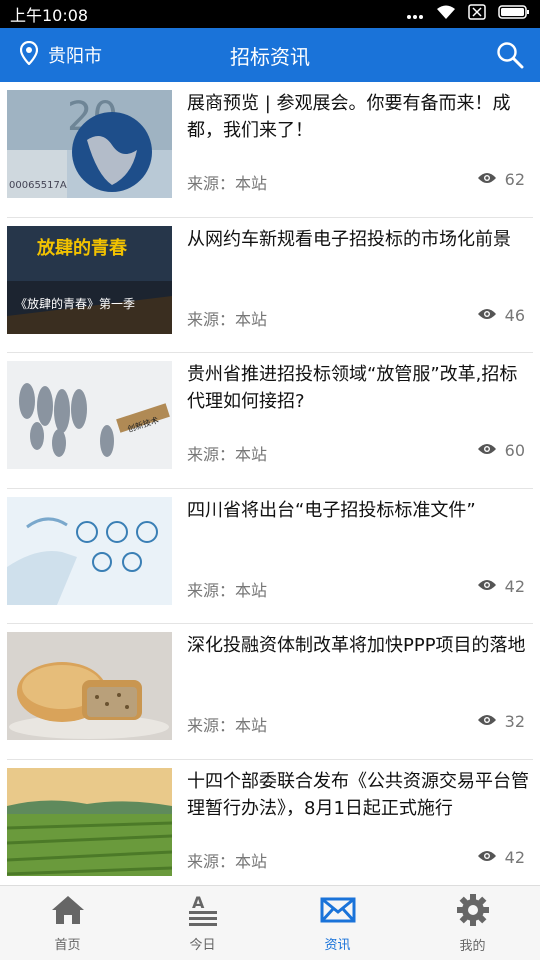 Image resolution: width=540 pixels, height=960 pixels. What do you see at coordinates (477, 14) in the screenshot?
I see `sim-icon` at bounding box center [477, 14].